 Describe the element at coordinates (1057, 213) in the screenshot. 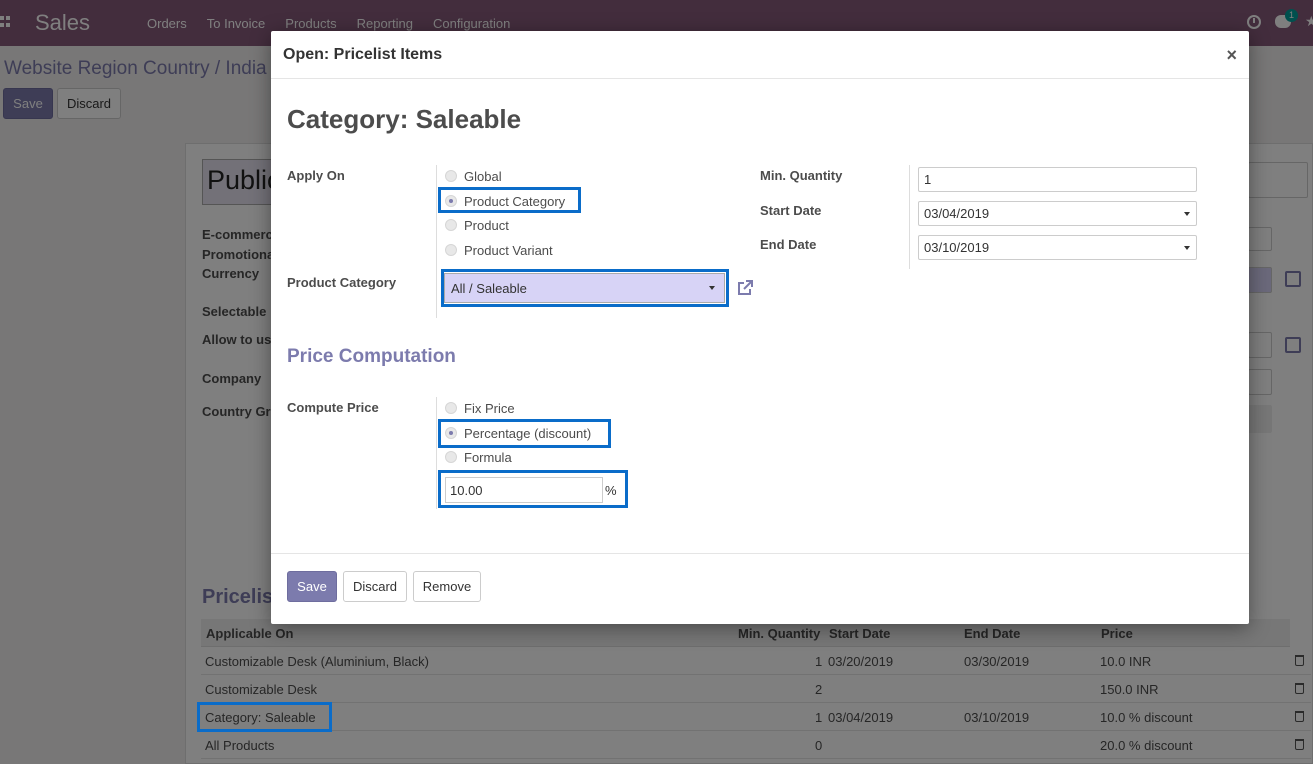

I see `start-date-input: 03/04/2019` at that location.